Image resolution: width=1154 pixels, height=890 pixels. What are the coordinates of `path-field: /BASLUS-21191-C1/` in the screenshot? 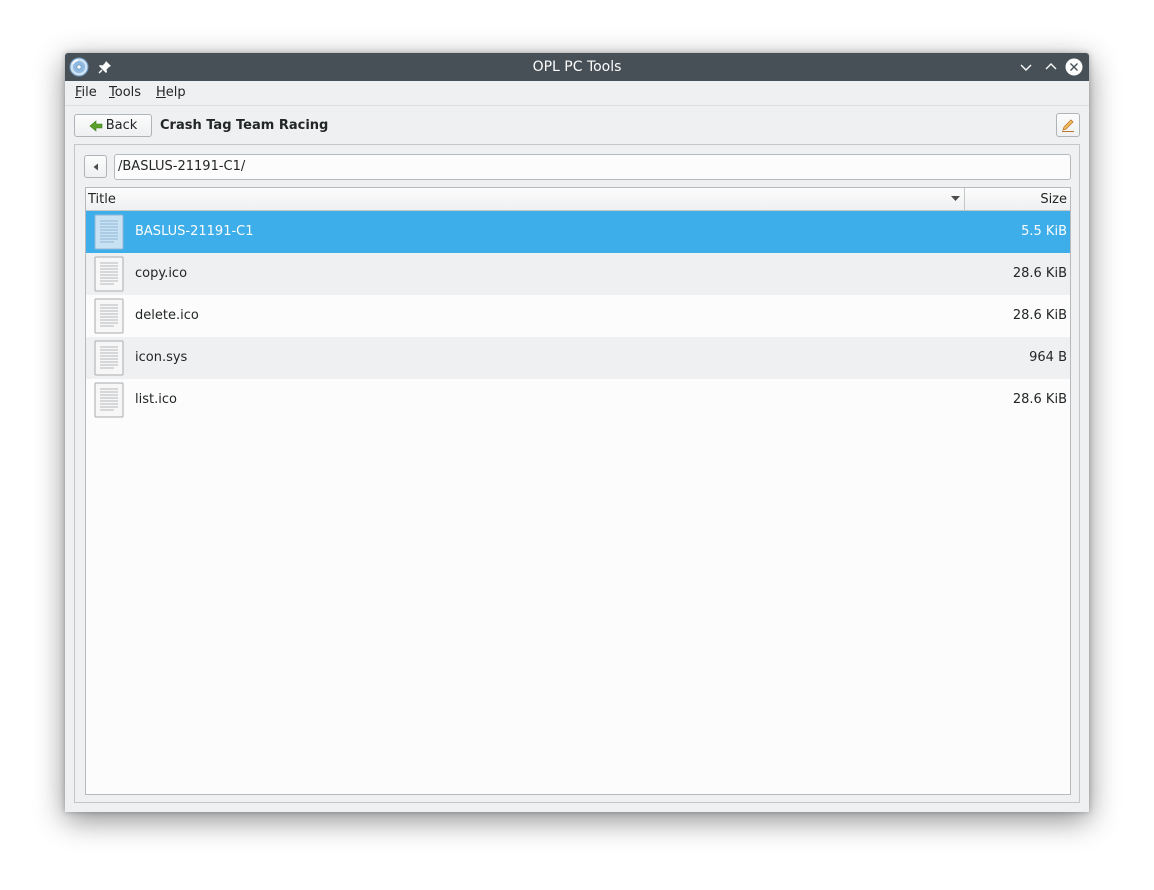 It's located at (592, 167).